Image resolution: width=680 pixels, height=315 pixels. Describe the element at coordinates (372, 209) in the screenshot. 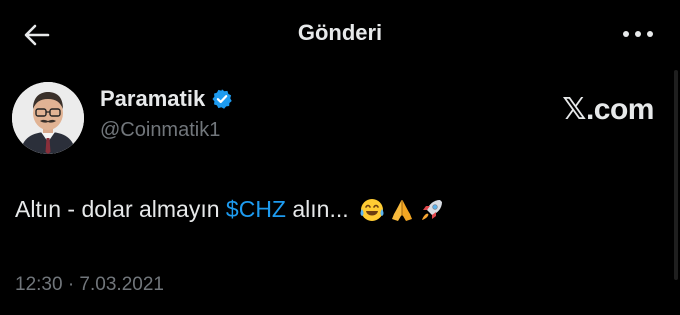

I see `face-with-tears-of-joy-icon` at that location.